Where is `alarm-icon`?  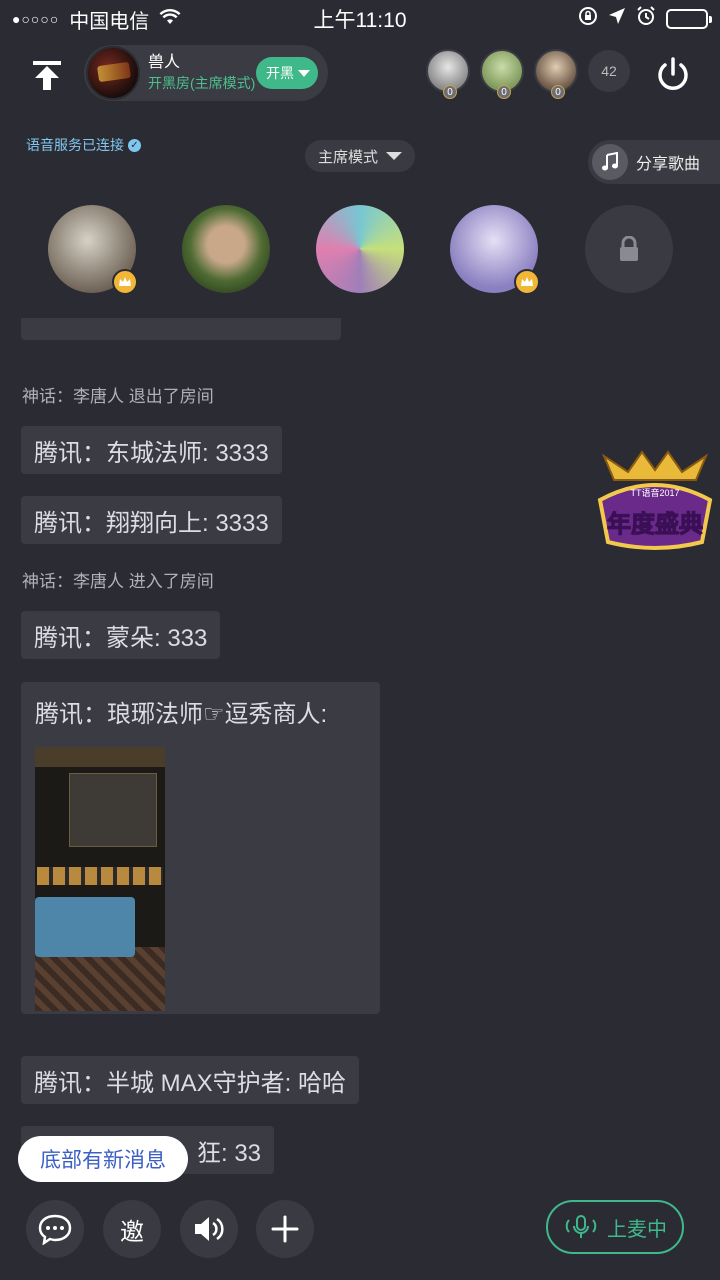 alarm-icon is located at coordinates (646, 19).